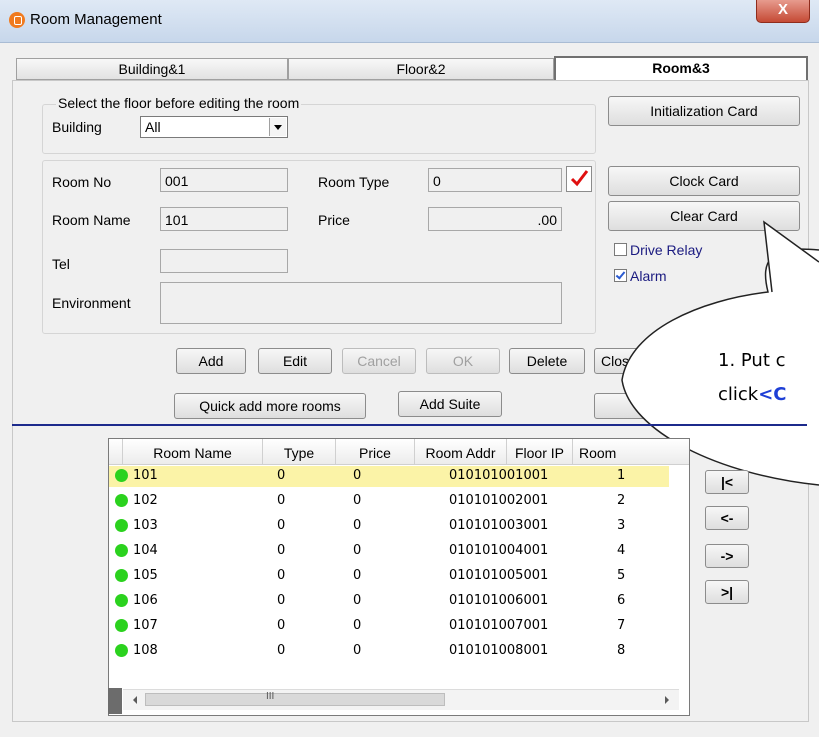  Describe the element at coordinates (631, 452) in the screenshot. I see `column-header-room: Room` at that location.